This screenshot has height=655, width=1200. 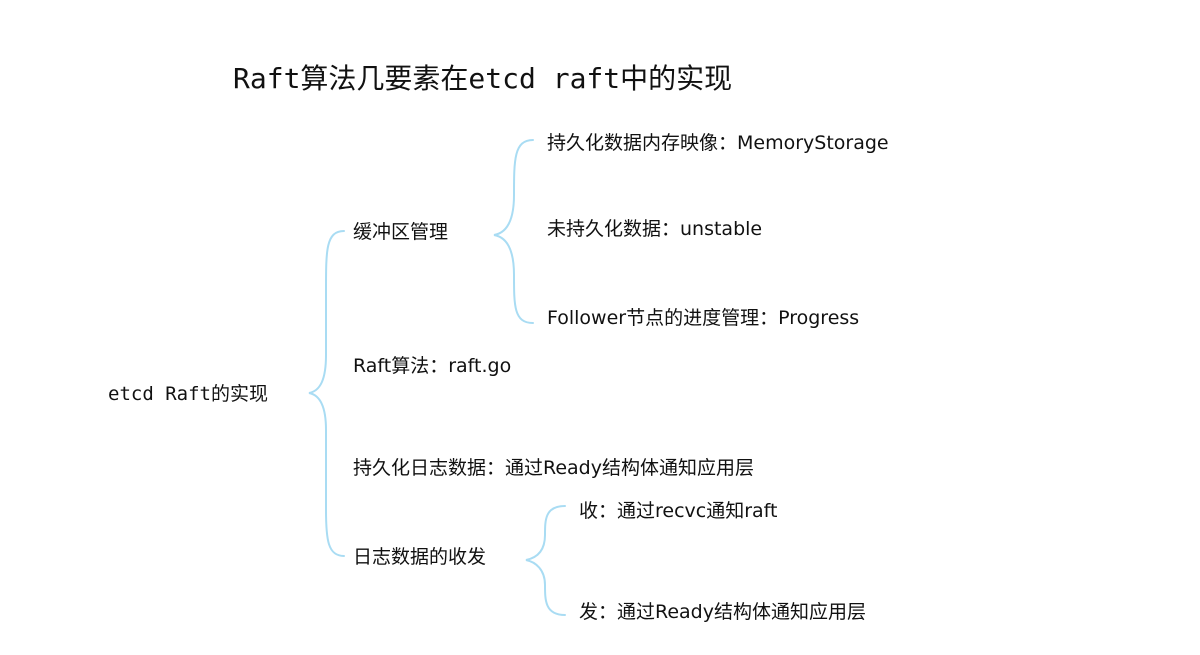 What do you see at coordinates (188, 394) in the screenshot?
I see `root-node: etcd Raft的实现` at bounding box center [188, 394].